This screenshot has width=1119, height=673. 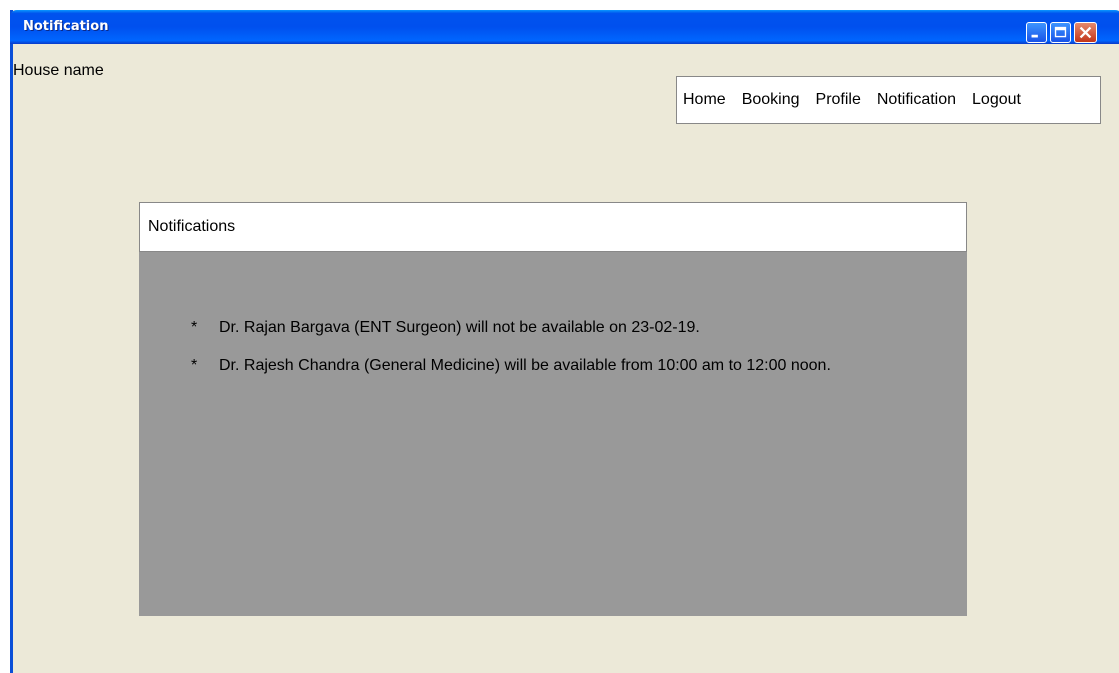 I want to click on maximize-button, so click(x=1060, y=32).